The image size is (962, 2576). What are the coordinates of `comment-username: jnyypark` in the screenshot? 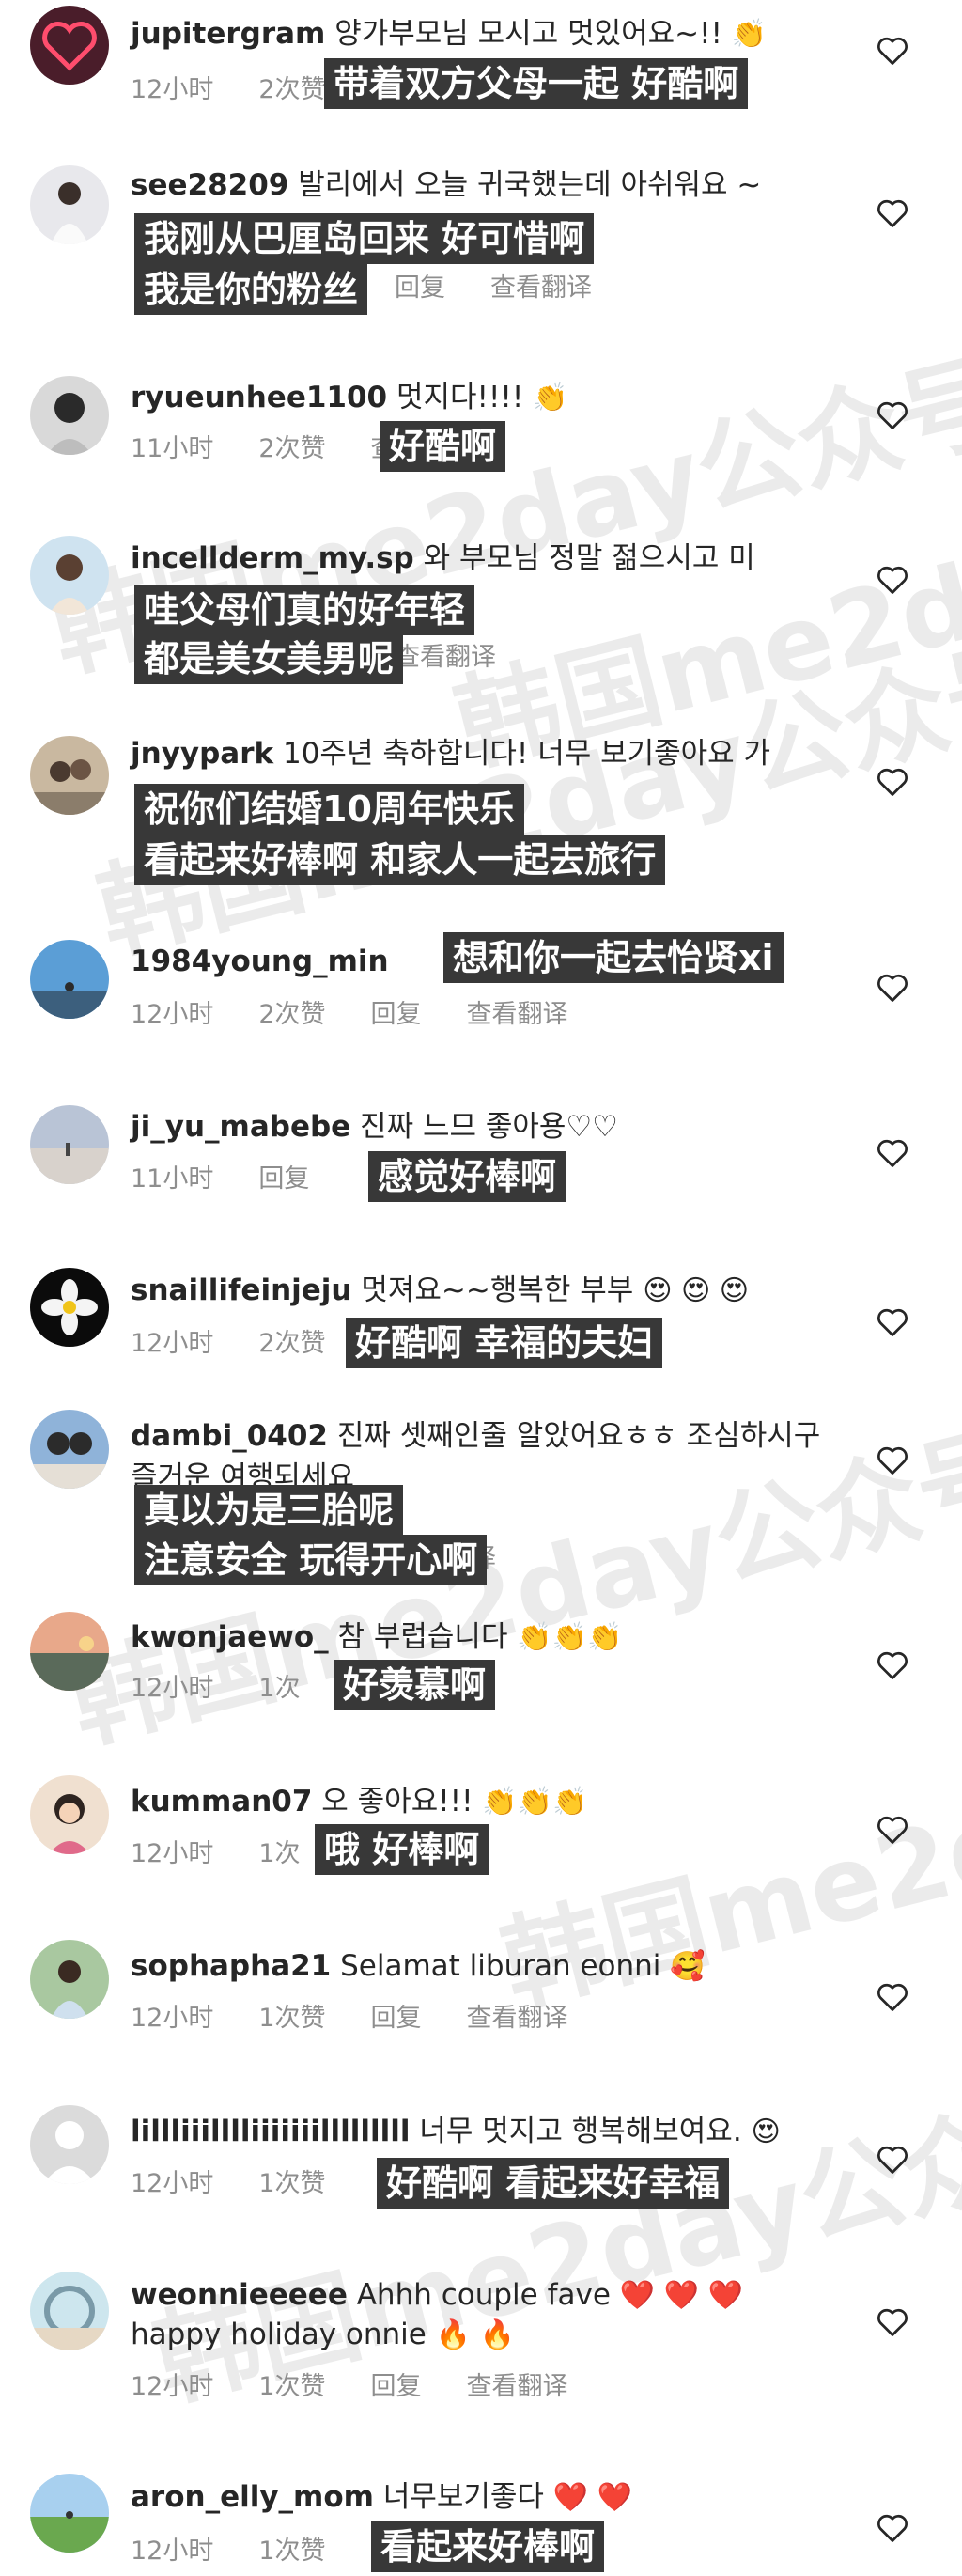 It's located at (202, 754).